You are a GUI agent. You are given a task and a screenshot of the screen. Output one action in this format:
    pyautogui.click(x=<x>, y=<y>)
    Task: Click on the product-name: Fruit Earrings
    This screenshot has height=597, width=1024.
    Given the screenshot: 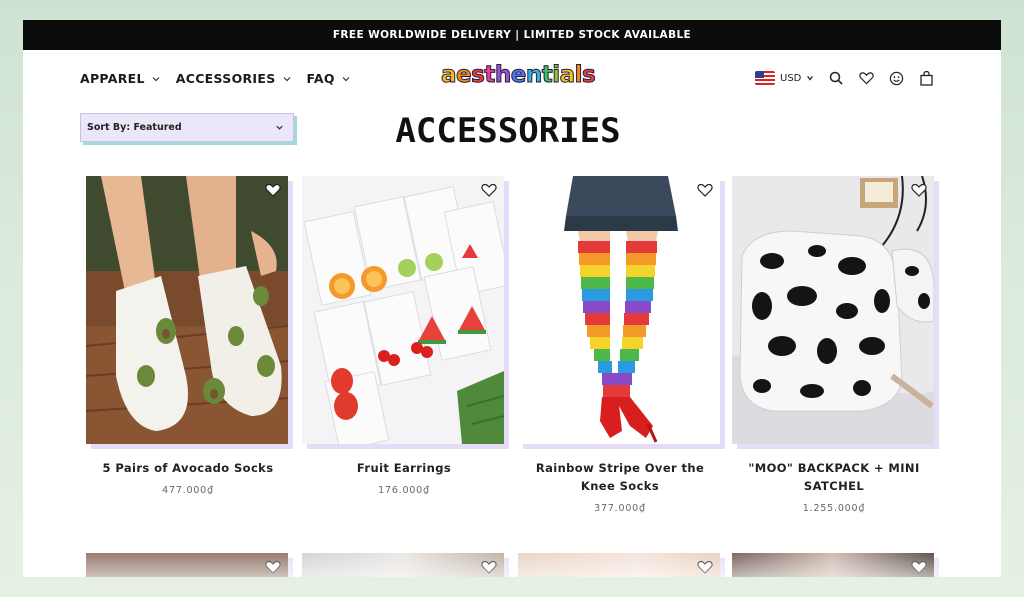 What is the action you would take?
    pyautogui.click(x=404, y=468)
    